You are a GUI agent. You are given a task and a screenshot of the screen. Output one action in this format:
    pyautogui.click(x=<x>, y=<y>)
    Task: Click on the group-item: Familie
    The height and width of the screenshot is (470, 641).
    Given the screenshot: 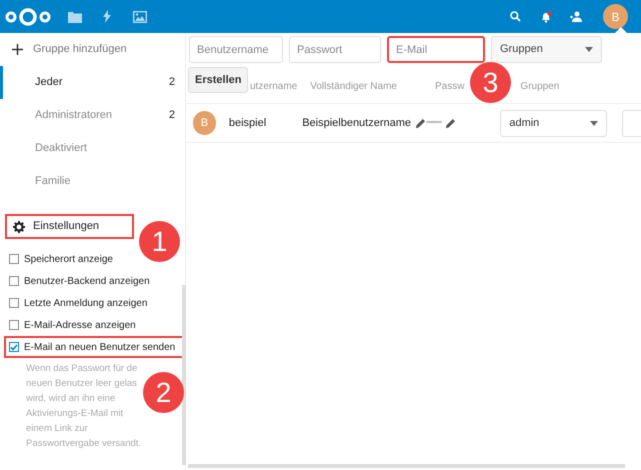 What is the action you would take?
    pyautogui.click(x=92, y=181)
    